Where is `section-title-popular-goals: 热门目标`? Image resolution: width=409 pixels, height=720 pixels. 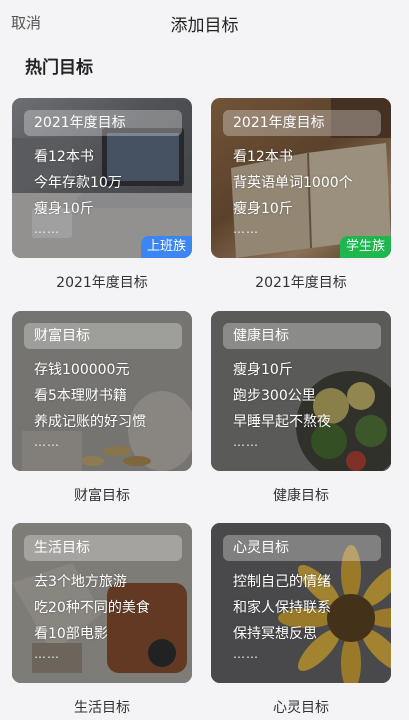
section-title-popular-goals: 热门目标 is located at coordinates (59, 68).